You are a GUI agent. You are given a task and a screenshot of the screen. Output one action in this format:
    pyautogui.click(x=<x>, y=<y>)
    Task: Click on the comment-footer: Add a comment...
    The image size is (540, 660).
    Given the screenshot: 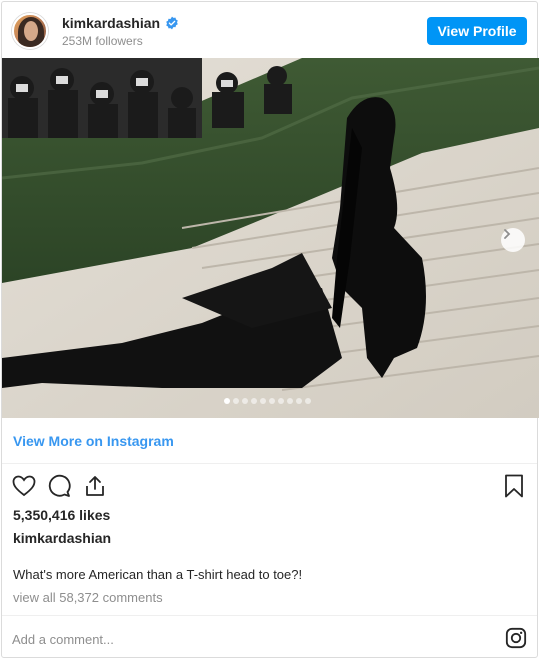 What is the action you would take?
    pyautogui.click(x=269, y=637)
    